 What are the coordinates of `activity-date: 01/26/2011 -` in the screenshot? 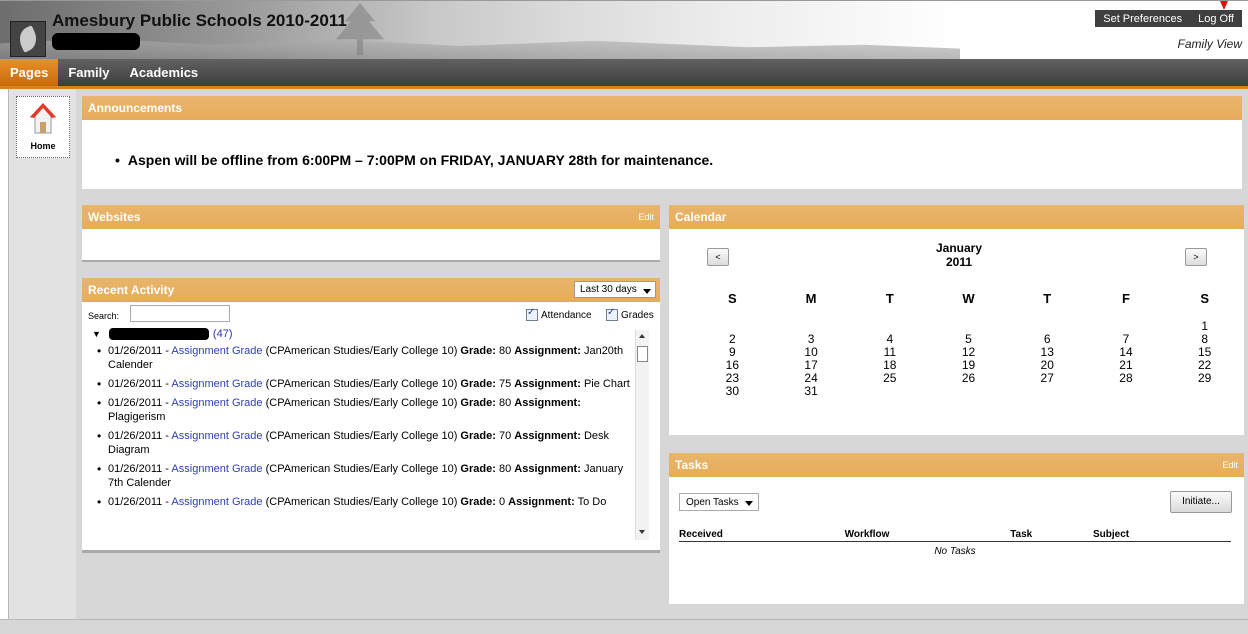 It's located at (138, 436).